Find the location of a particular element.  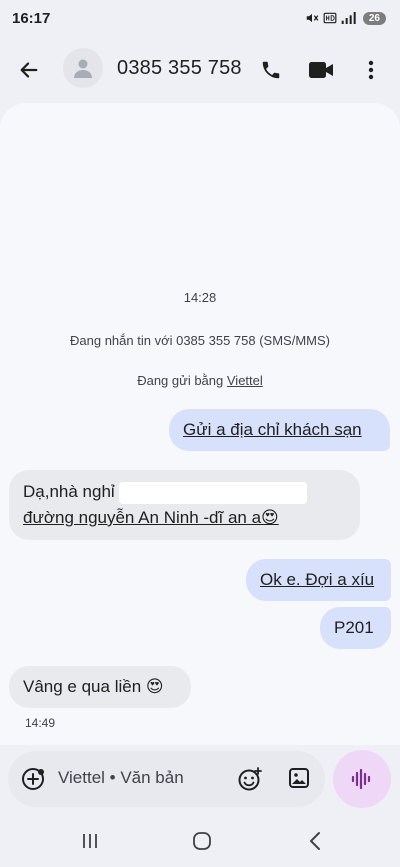

video-call-icon is located at coordinates (321, 70).